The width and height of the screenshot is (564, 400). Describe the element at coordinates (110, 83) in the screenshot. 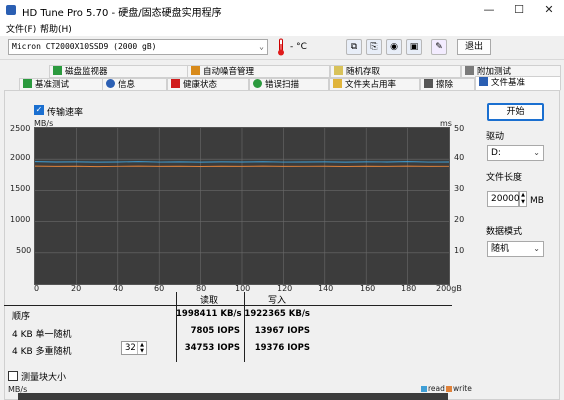

I see `info-icon` at that location.